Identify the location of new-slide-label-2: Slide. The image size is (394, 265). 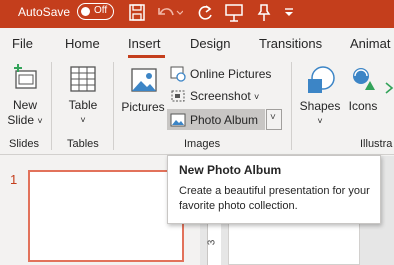
(21, 120).